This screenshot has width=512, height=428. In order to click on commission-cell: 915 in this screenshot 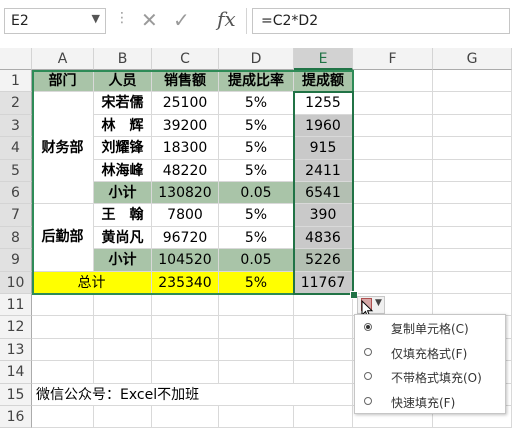, I will do `click(323, 148)`.